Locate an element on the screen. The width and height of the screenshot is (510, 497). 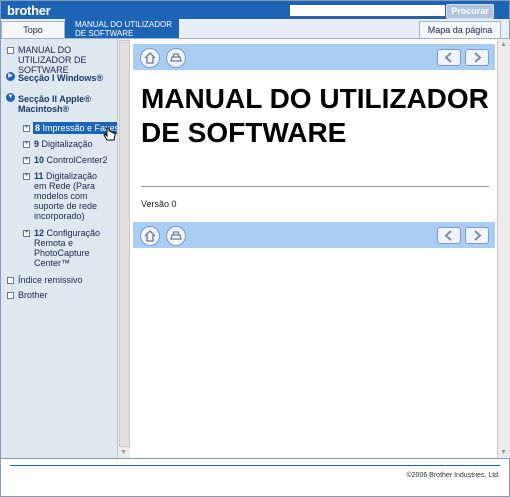
sidebar-item-manual: MANUAL DO UTILIZADOR DE SOFTWARE is located at coordinates (67, 60).